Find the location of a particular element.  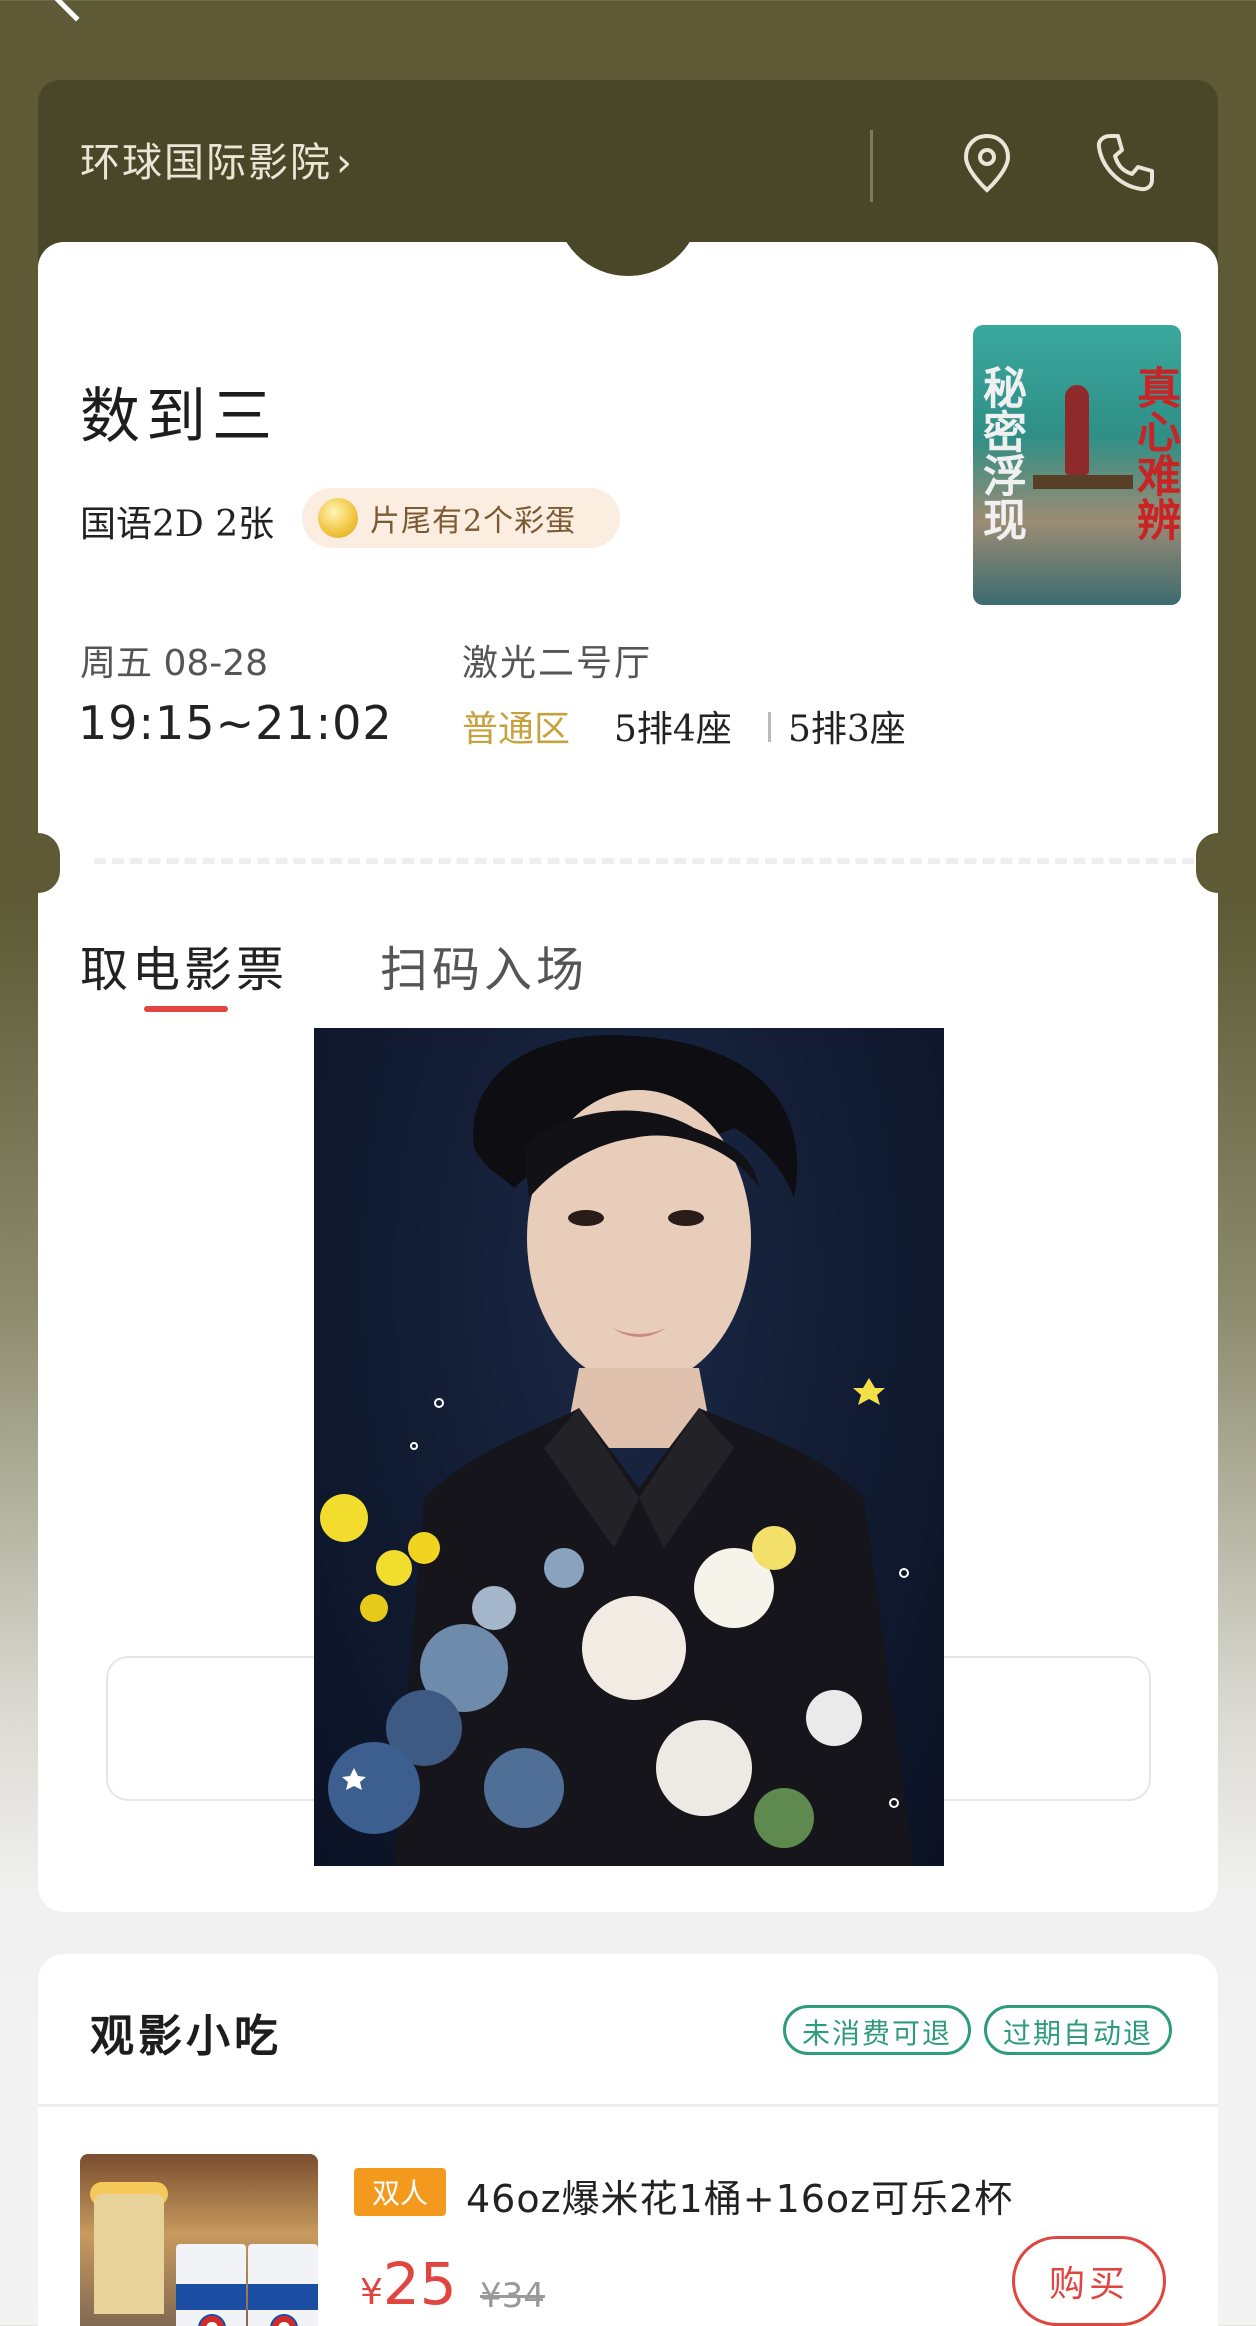

header-divider is located at coordinates (871, 166).